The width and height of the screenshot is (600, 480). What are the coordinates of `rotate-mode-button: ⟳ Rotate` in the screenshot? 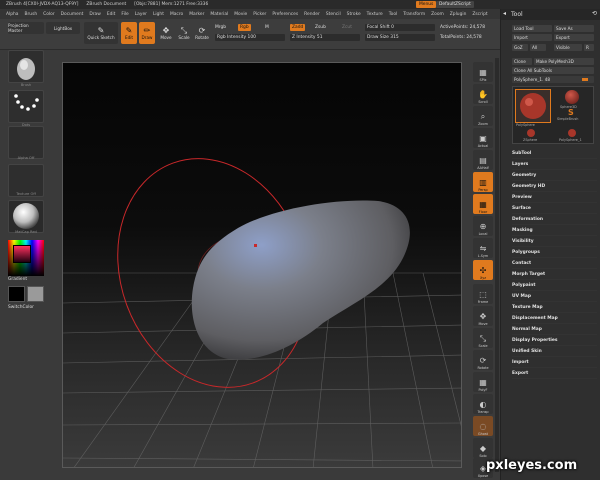 It's located at (202, 33).